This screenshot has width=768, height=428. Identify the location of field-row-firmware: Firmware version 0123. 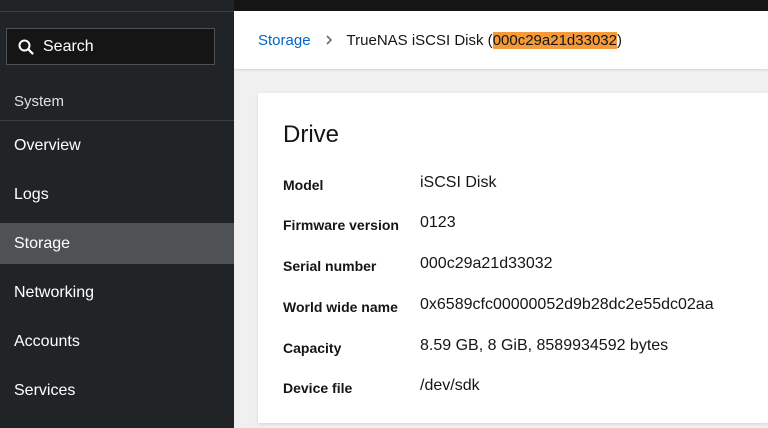
(523, 225).